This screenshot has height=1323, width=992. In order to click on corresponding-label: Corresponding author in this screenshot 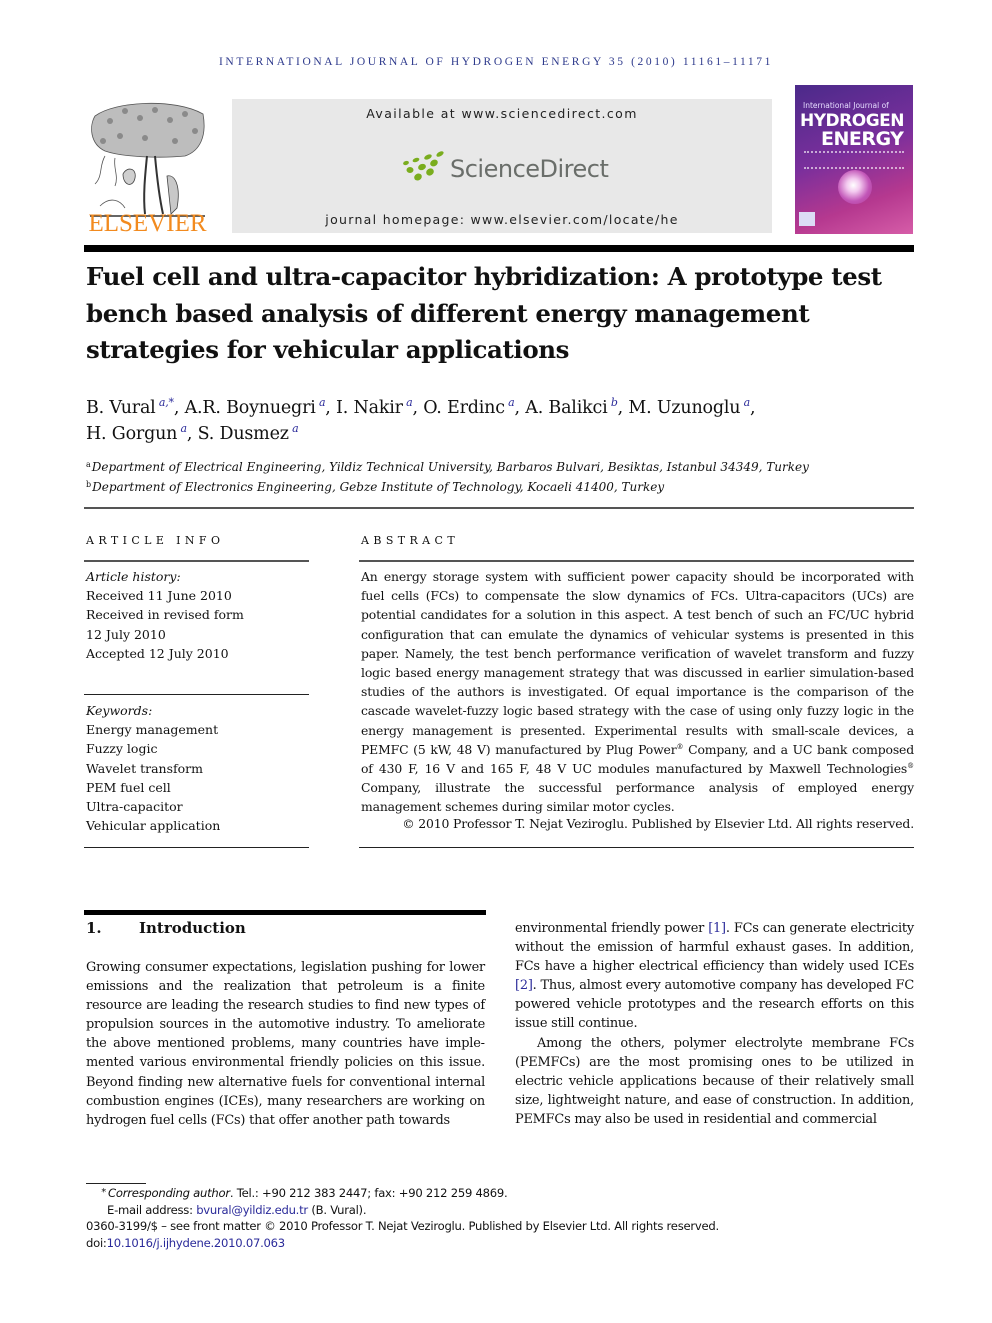, I will do `click(169, 1193)`.